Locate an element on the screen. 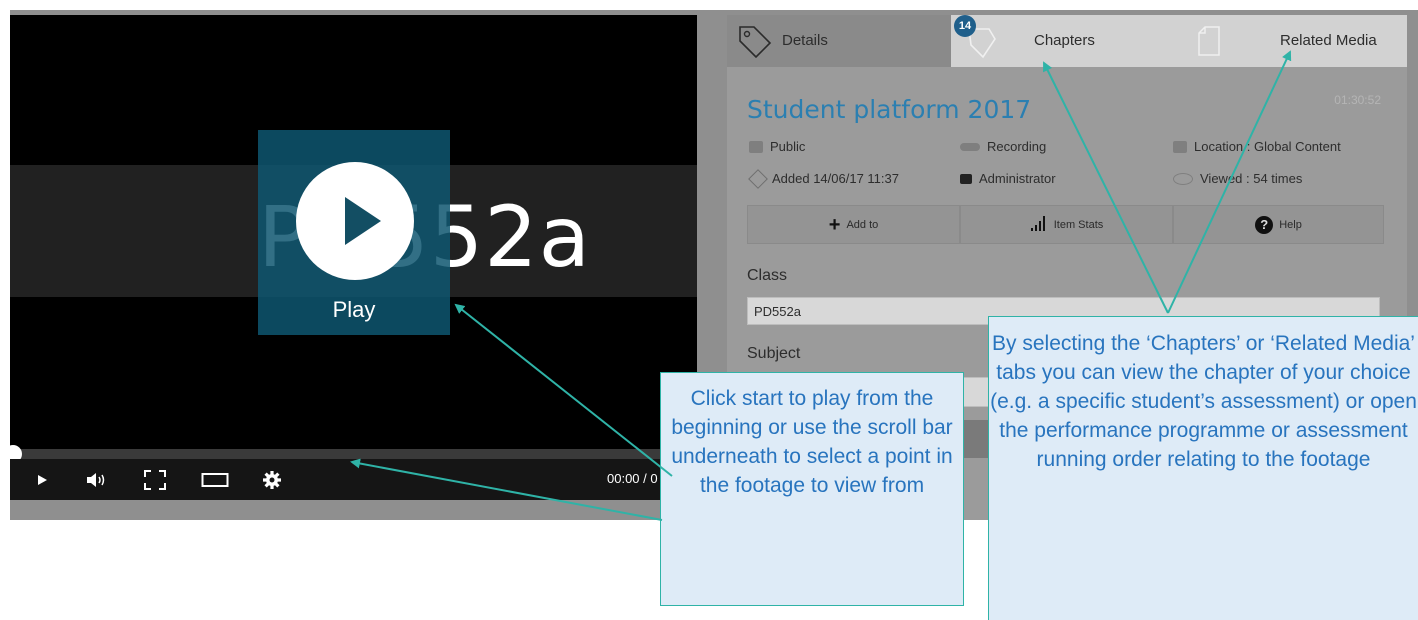 Image resolution: width=1418 pixels, height=620 pixels. item-stats-label: Item Stats is located at coordinates (1078, 224).